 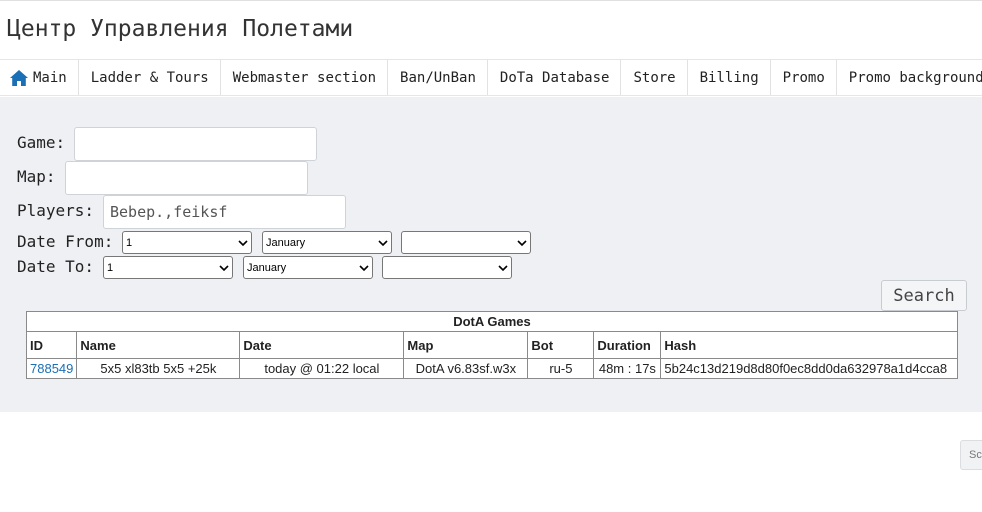 I want to click on col-header-name: Name, so click(x=158, y=345).